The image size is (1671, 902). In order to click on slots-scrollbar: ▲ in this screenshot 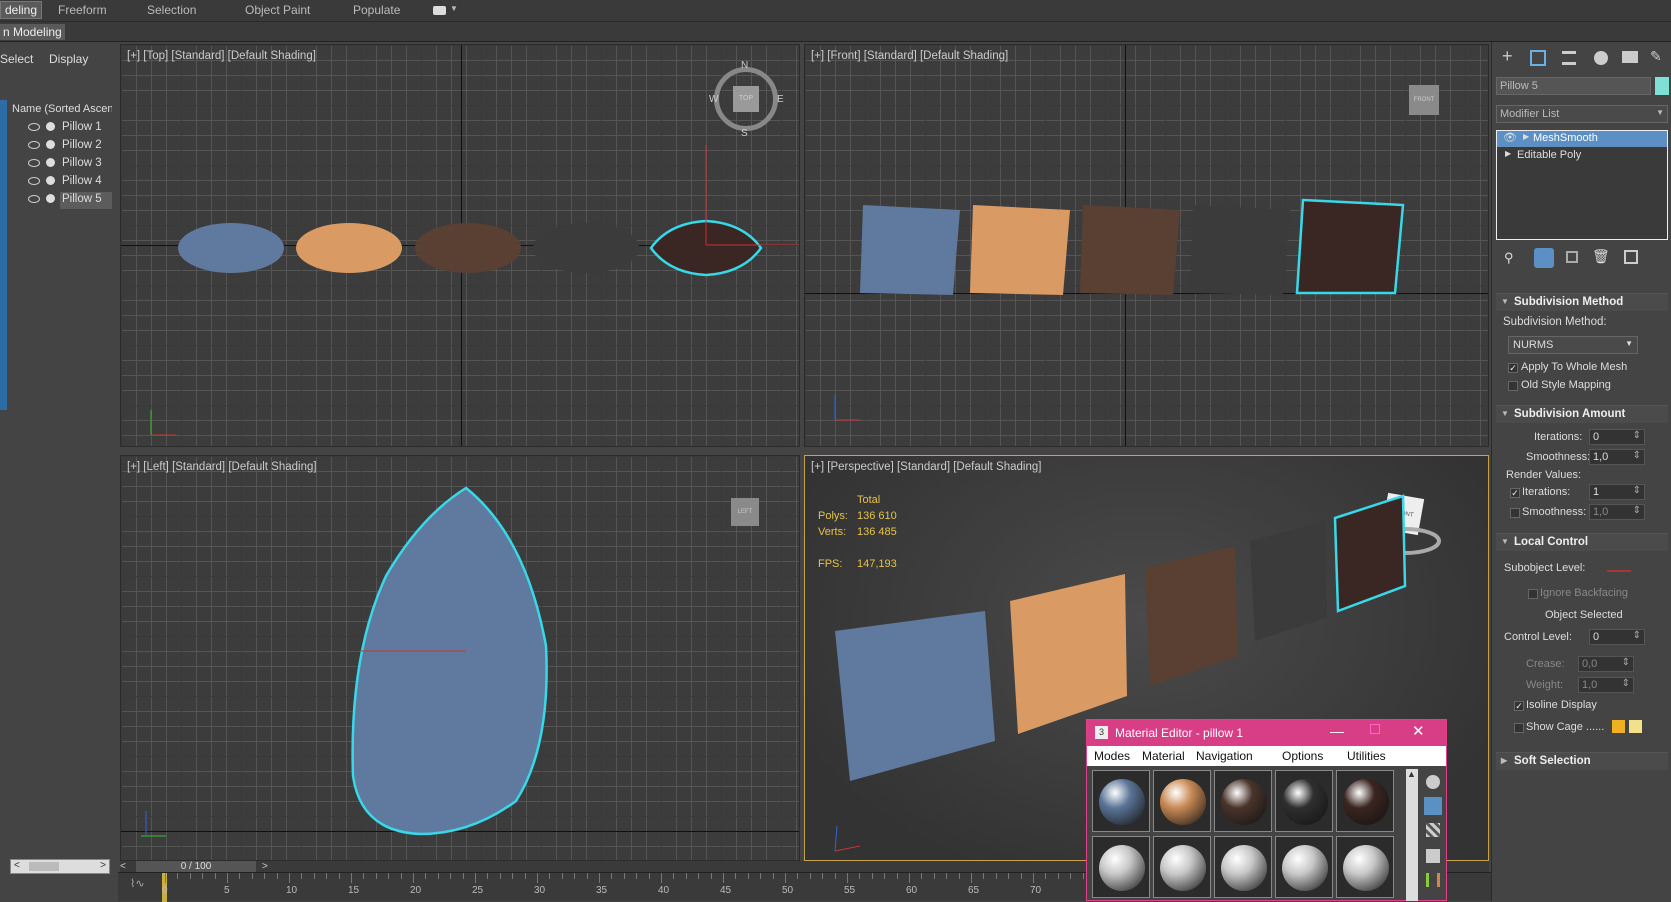, I will do `click(1412, 835)`.